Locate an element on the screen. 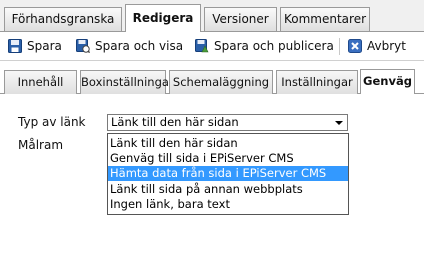 Image resolution: width=424 pixels, height=257 pixels. save-icon is located at coordinates (15, 46).